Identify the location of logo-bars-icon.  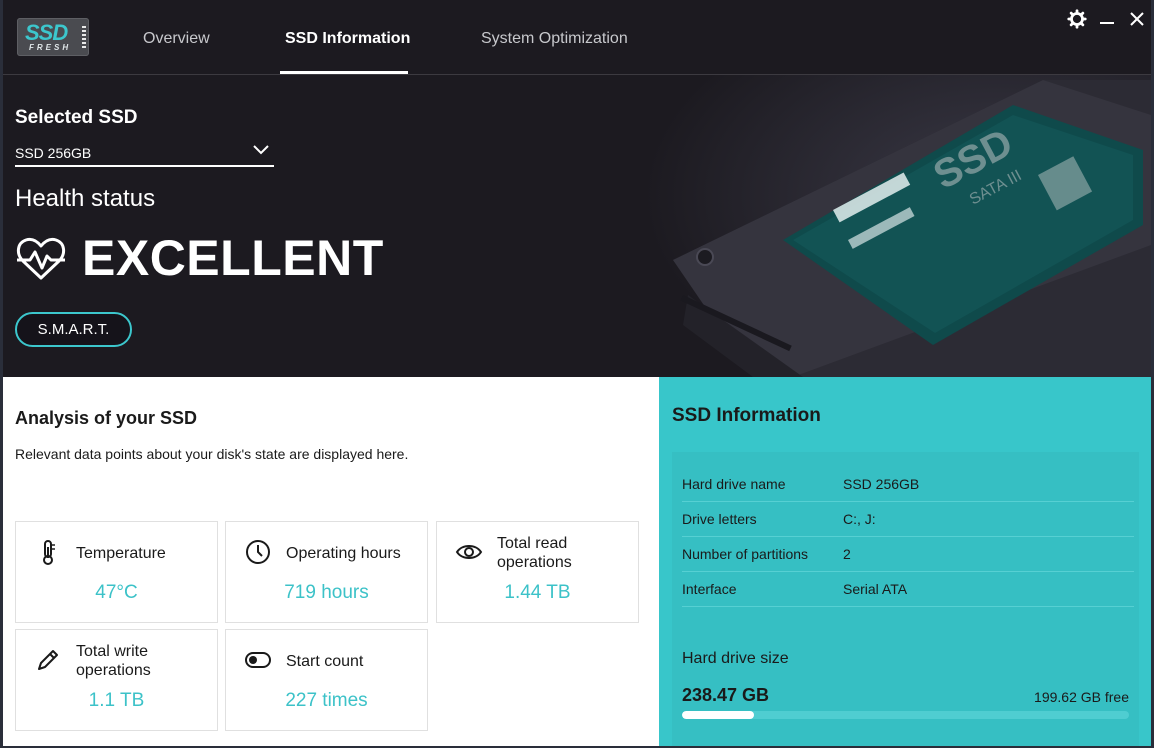
(84, 37).